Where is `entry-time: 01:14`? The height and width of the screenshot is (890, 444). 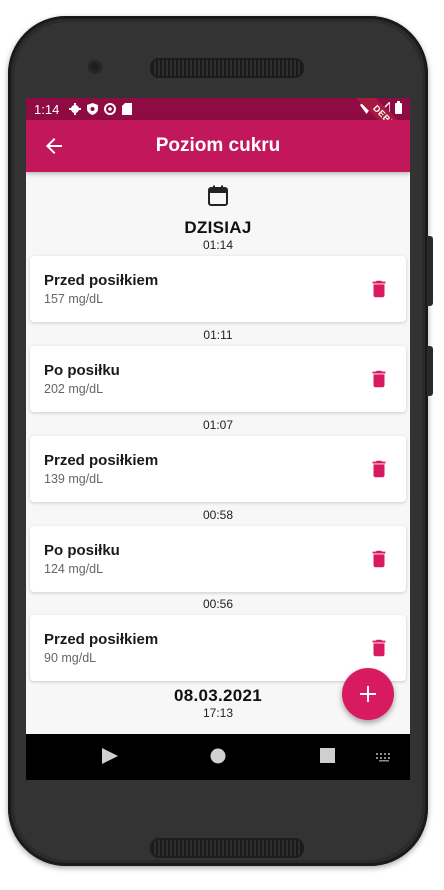
entry-time: 01:14 is located at coordinates (218, 245).